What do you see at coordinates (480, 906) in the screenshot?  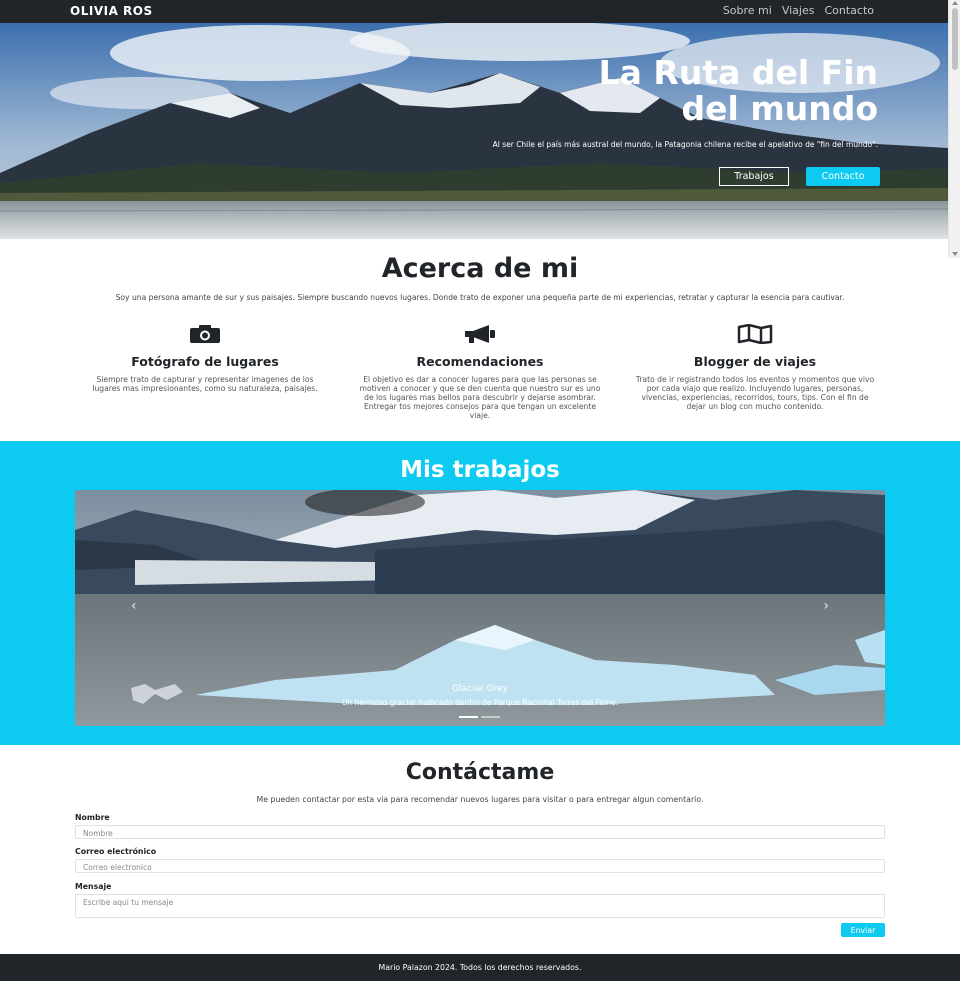 I see `message-textarea: Escribe aqui tu mensaje` at bounding box center [480, 906].